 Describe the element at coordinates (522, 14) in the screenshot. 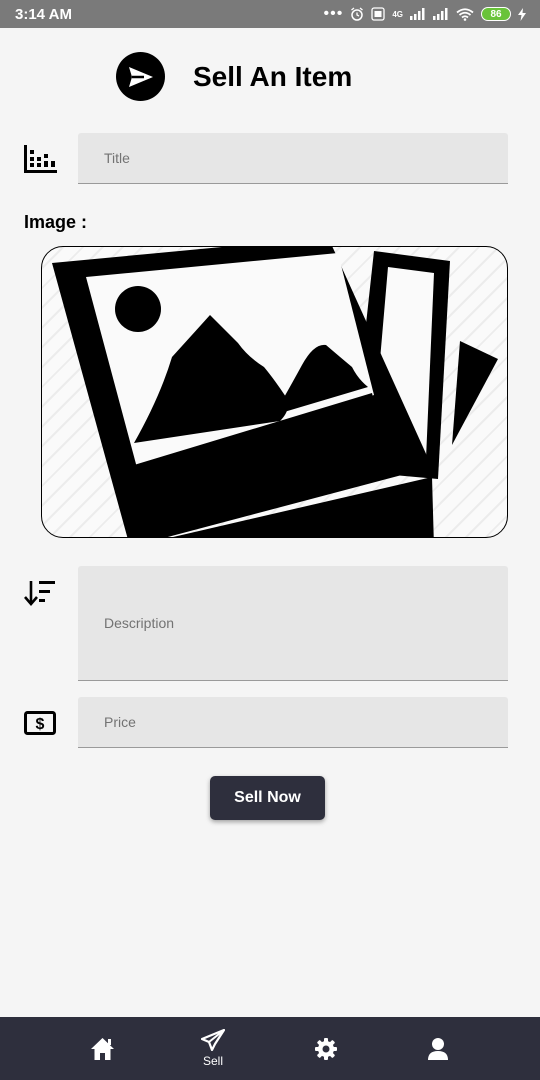

I see `charging-icon` at that location.